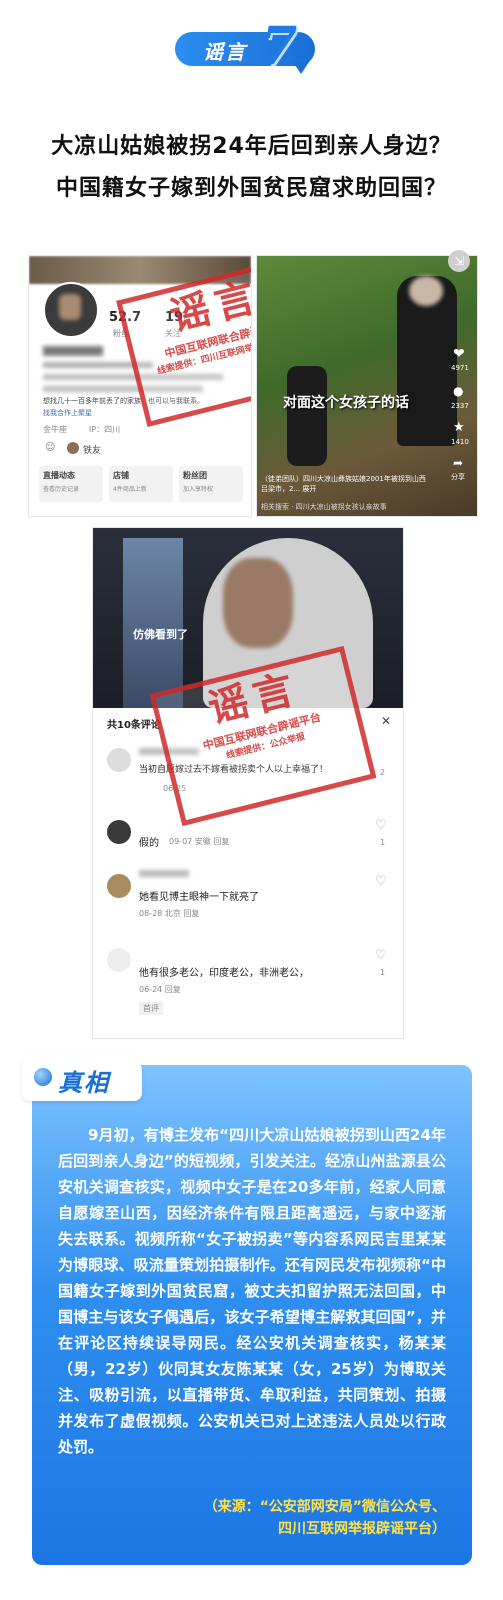 The image size is (503, 1600). I want to click on share-icon: ➦, so click(458, 463).